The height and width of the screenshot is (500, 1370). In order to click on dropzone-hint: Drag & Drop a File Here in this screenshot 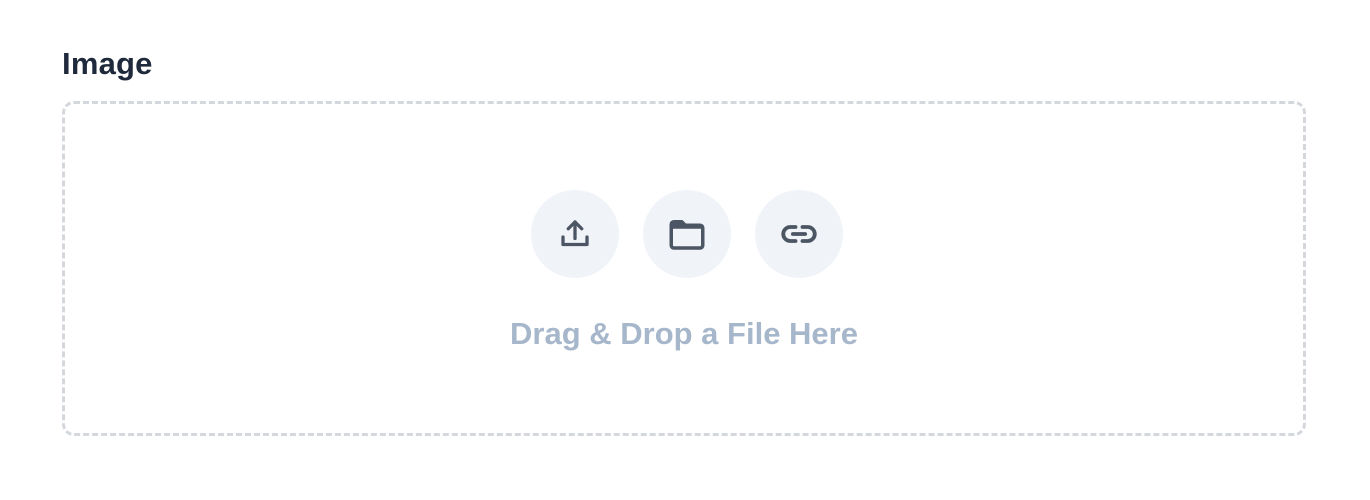, I will do `click(684, 333)`.